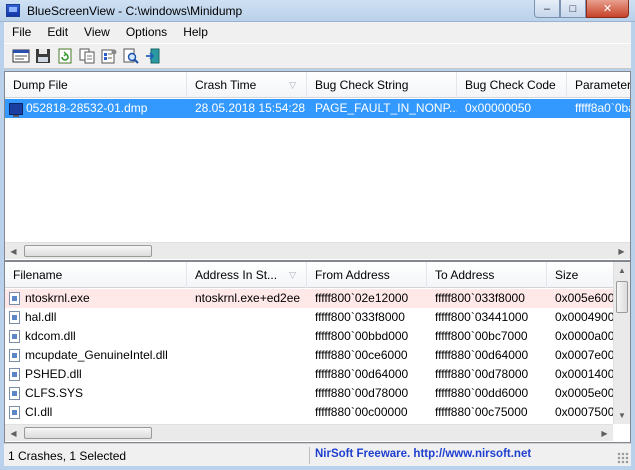 The image size is (635, 470). I want to click on menu-edit: Edit, so click(57, 32).